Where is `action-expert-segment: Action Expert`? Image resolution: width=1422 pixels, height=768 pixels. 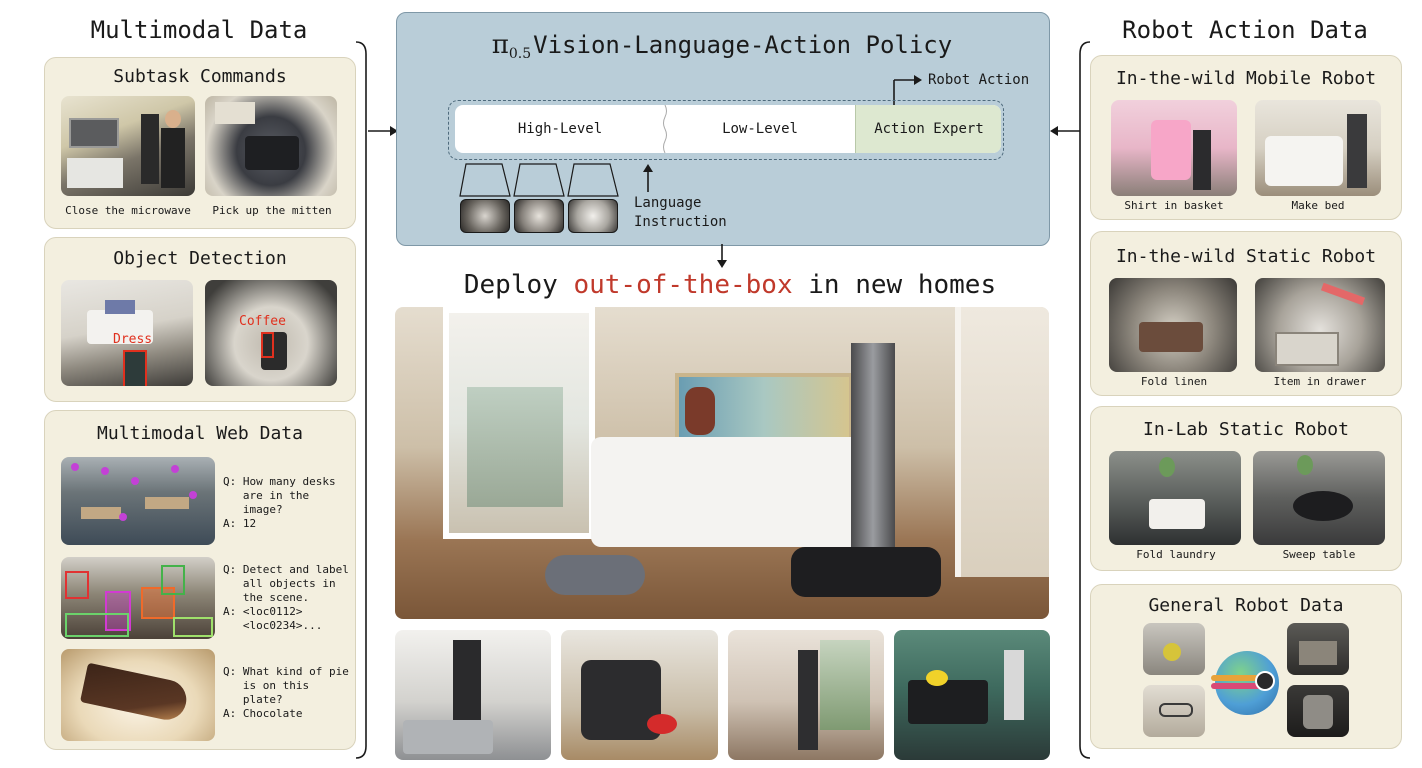
action-expert-segment: Action Expert is located at coordinates (928, 129).